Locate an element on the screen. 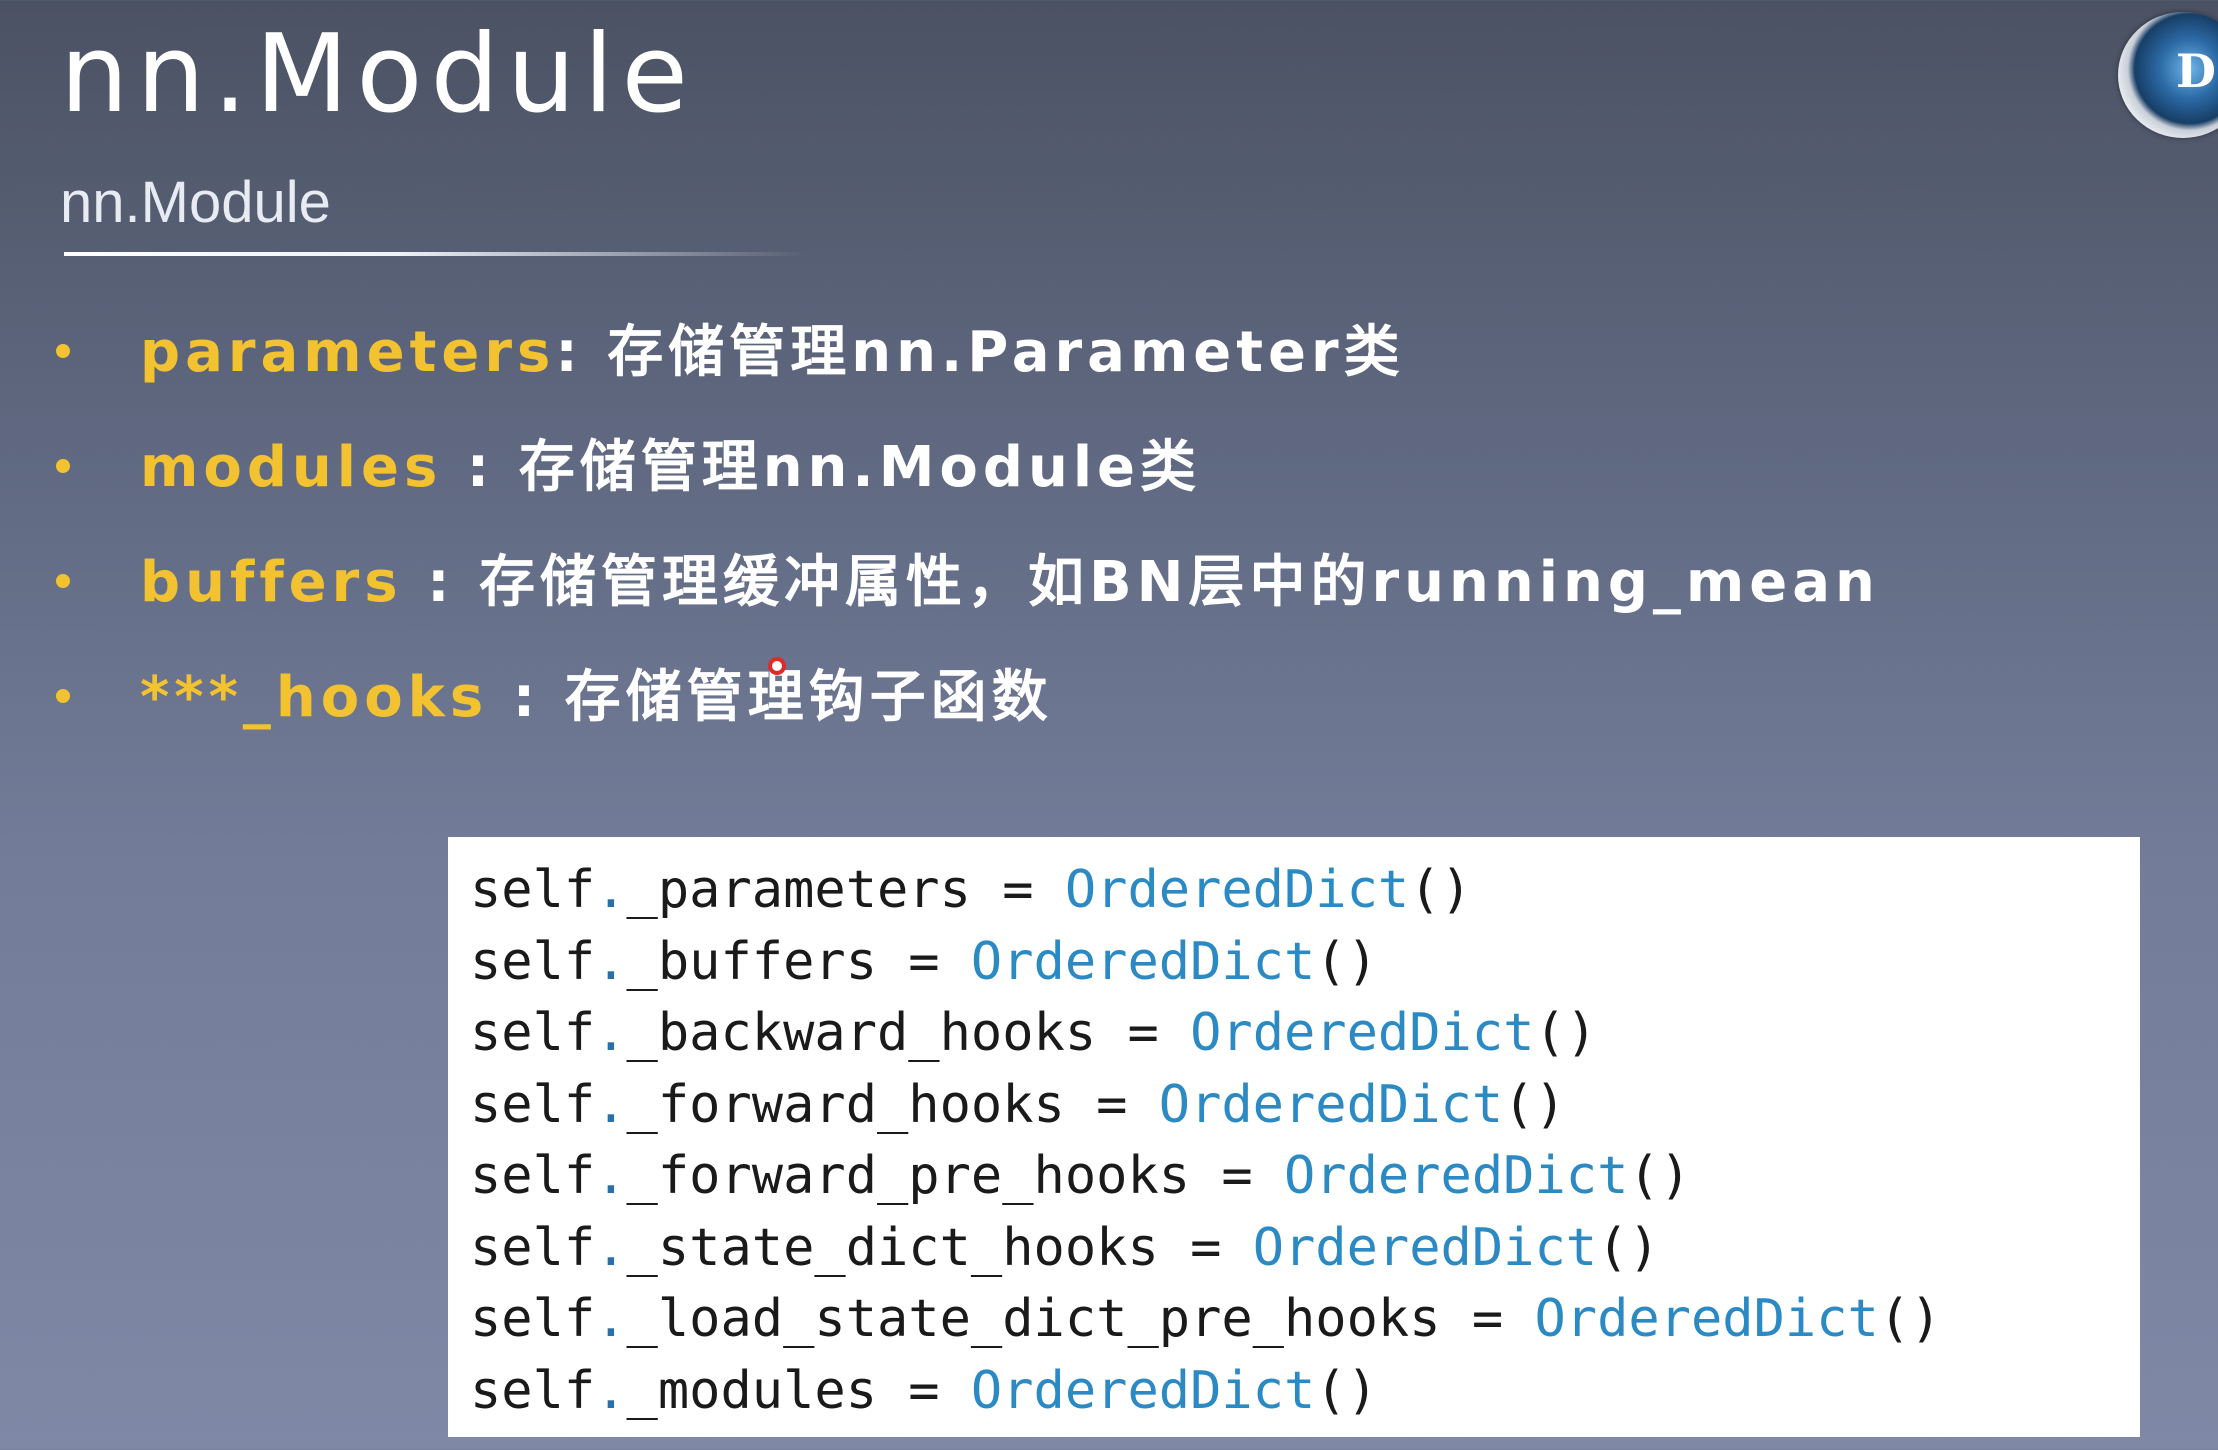 The image size is (2218, 1450). bullet-text: ***_hooks : 存储管理钩子函数 is located at coordinates (596, 698).